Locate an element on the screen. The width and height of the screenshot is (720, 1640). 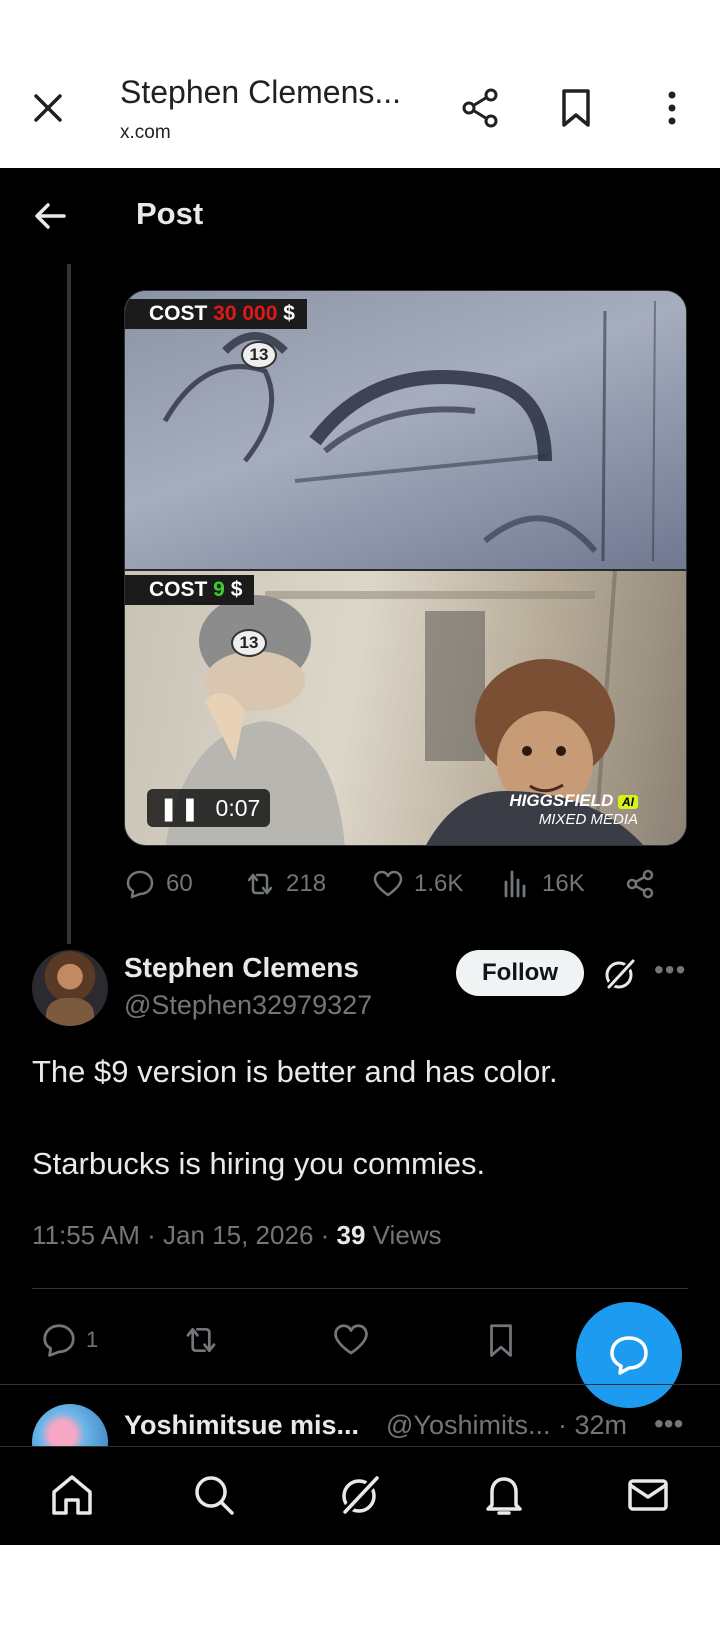
repost-button is located at coordinates (205, 1340).